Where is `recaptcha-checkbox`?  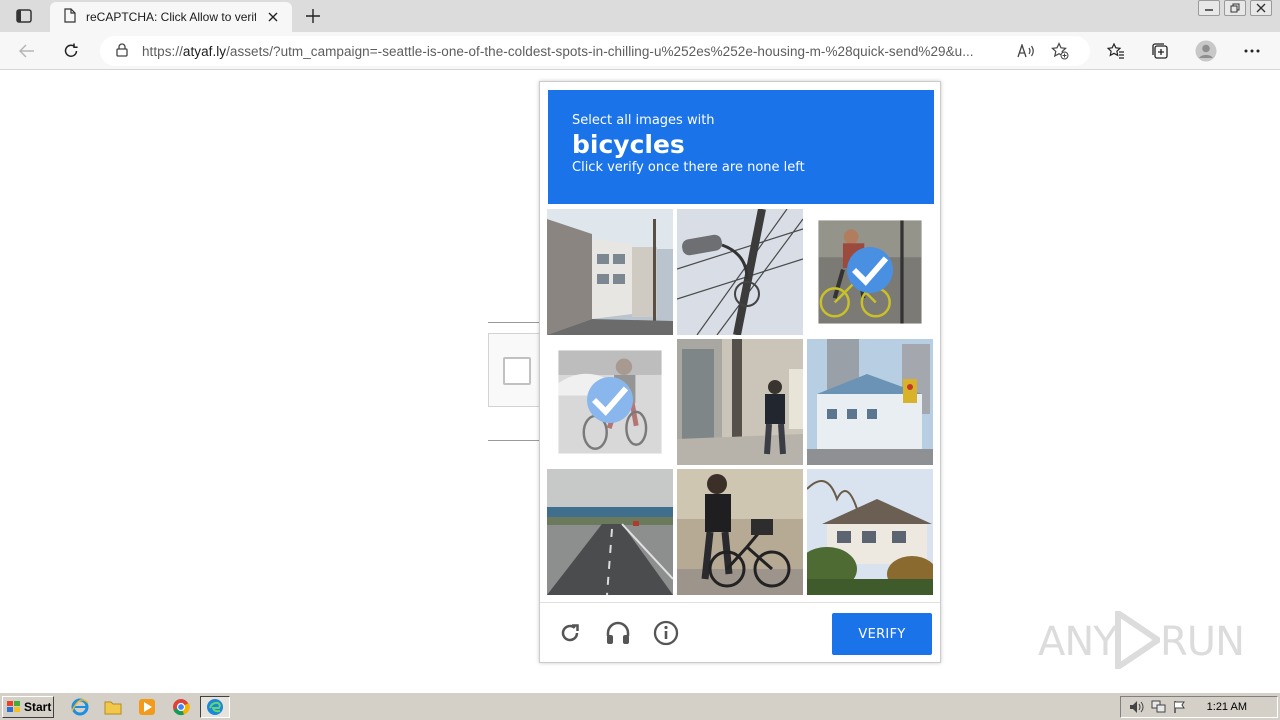
recaptcha-checkbox is located at coordinates (517, 371).